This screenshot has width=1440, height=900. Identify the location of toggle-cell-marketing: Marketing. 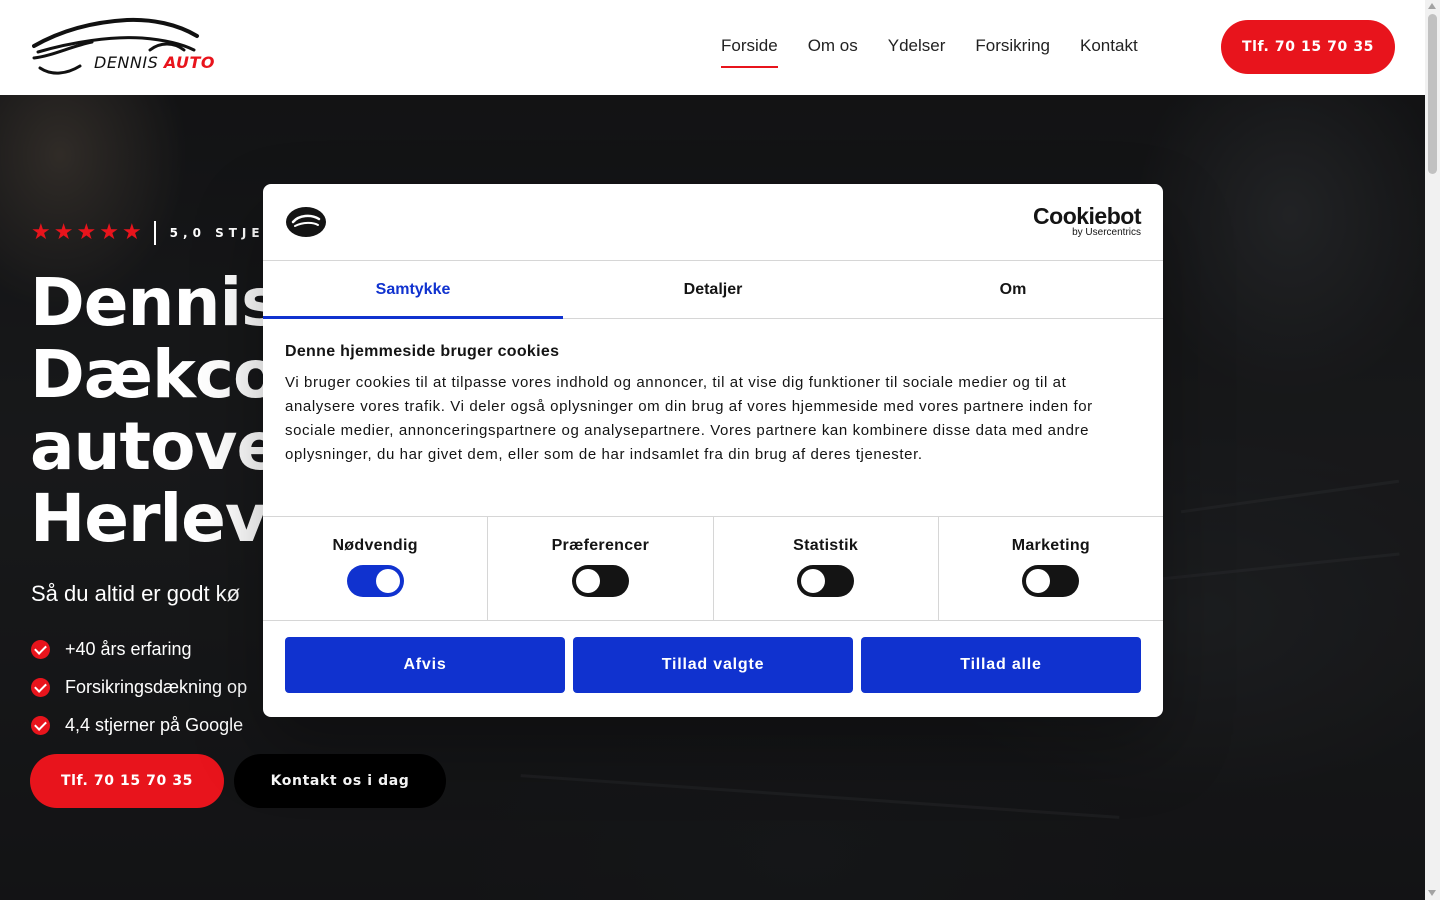
(1051, 568).